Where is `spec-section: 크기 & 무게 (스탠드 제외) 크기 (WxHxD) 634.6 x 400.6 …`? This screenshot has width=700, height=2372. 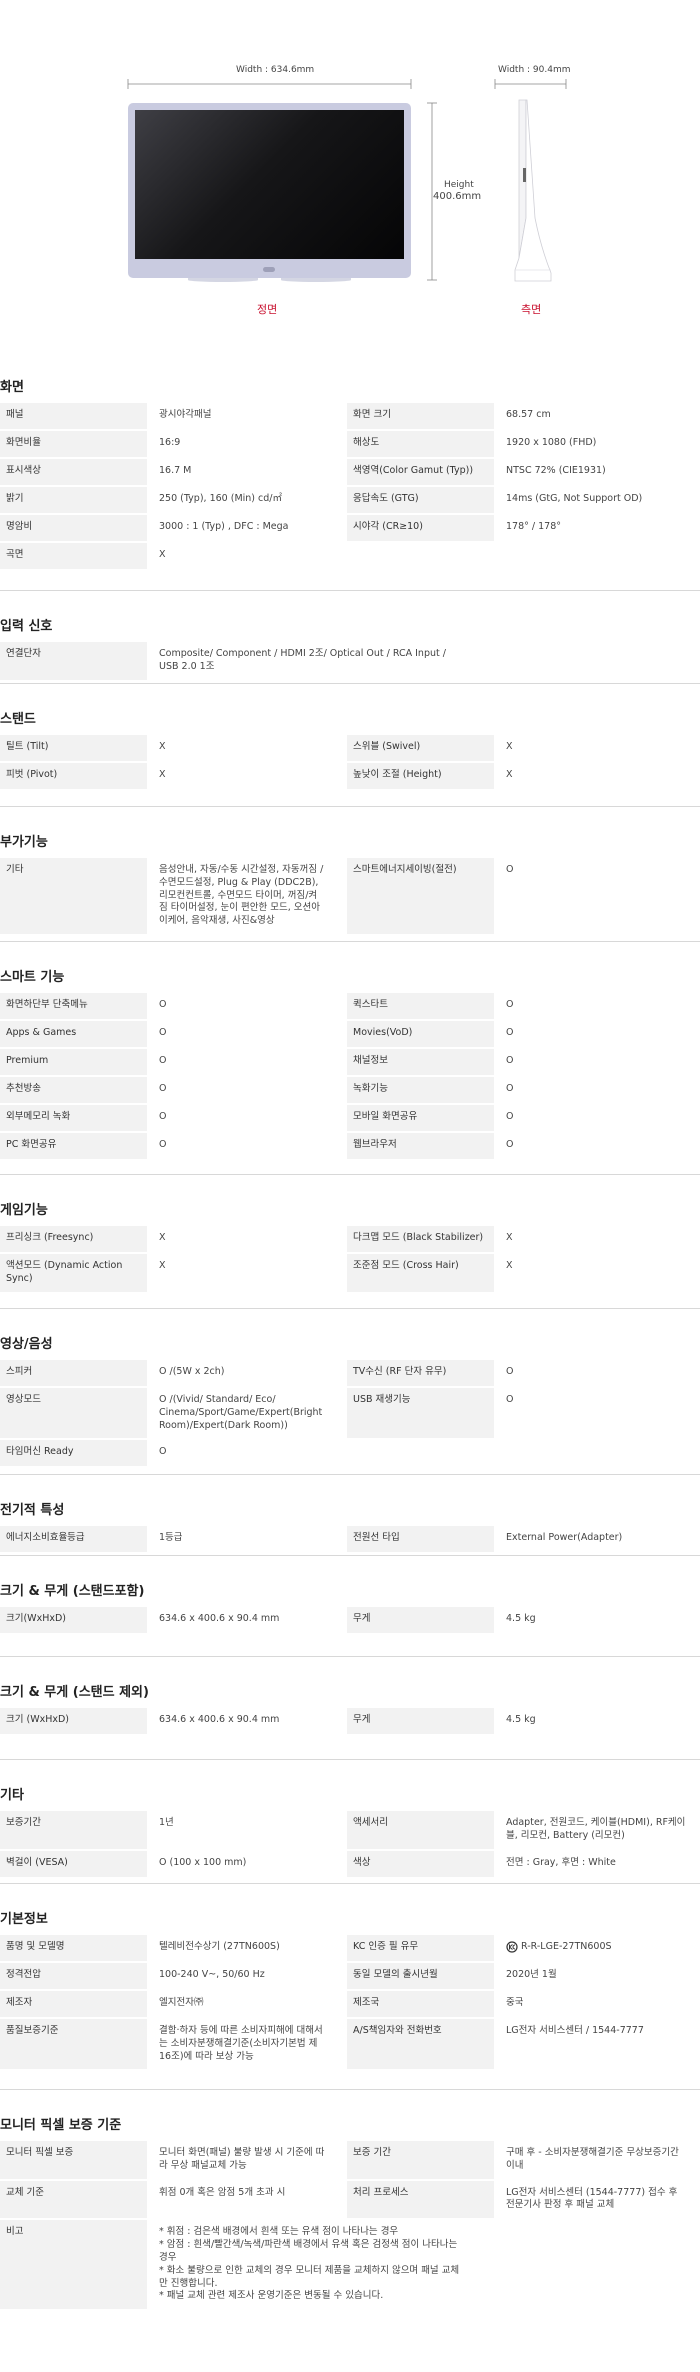
spec-section: 크기 & 무게 (스탠드 제외) 크기 (WxHxD) 634.6 x 400.6 … is located at coordinates (350, 1696).